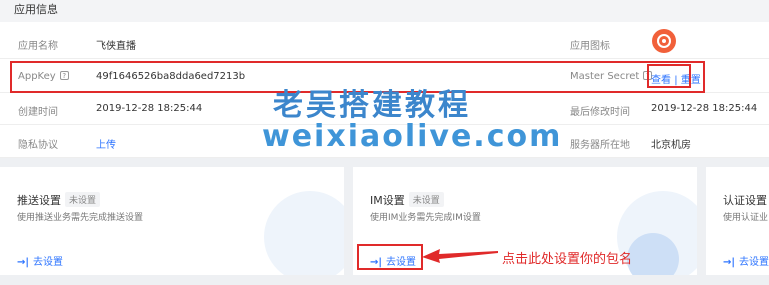  Describe the element at coordinates (390, 257) in the screenshot. I see `im-setup-highlight-box` at that location.